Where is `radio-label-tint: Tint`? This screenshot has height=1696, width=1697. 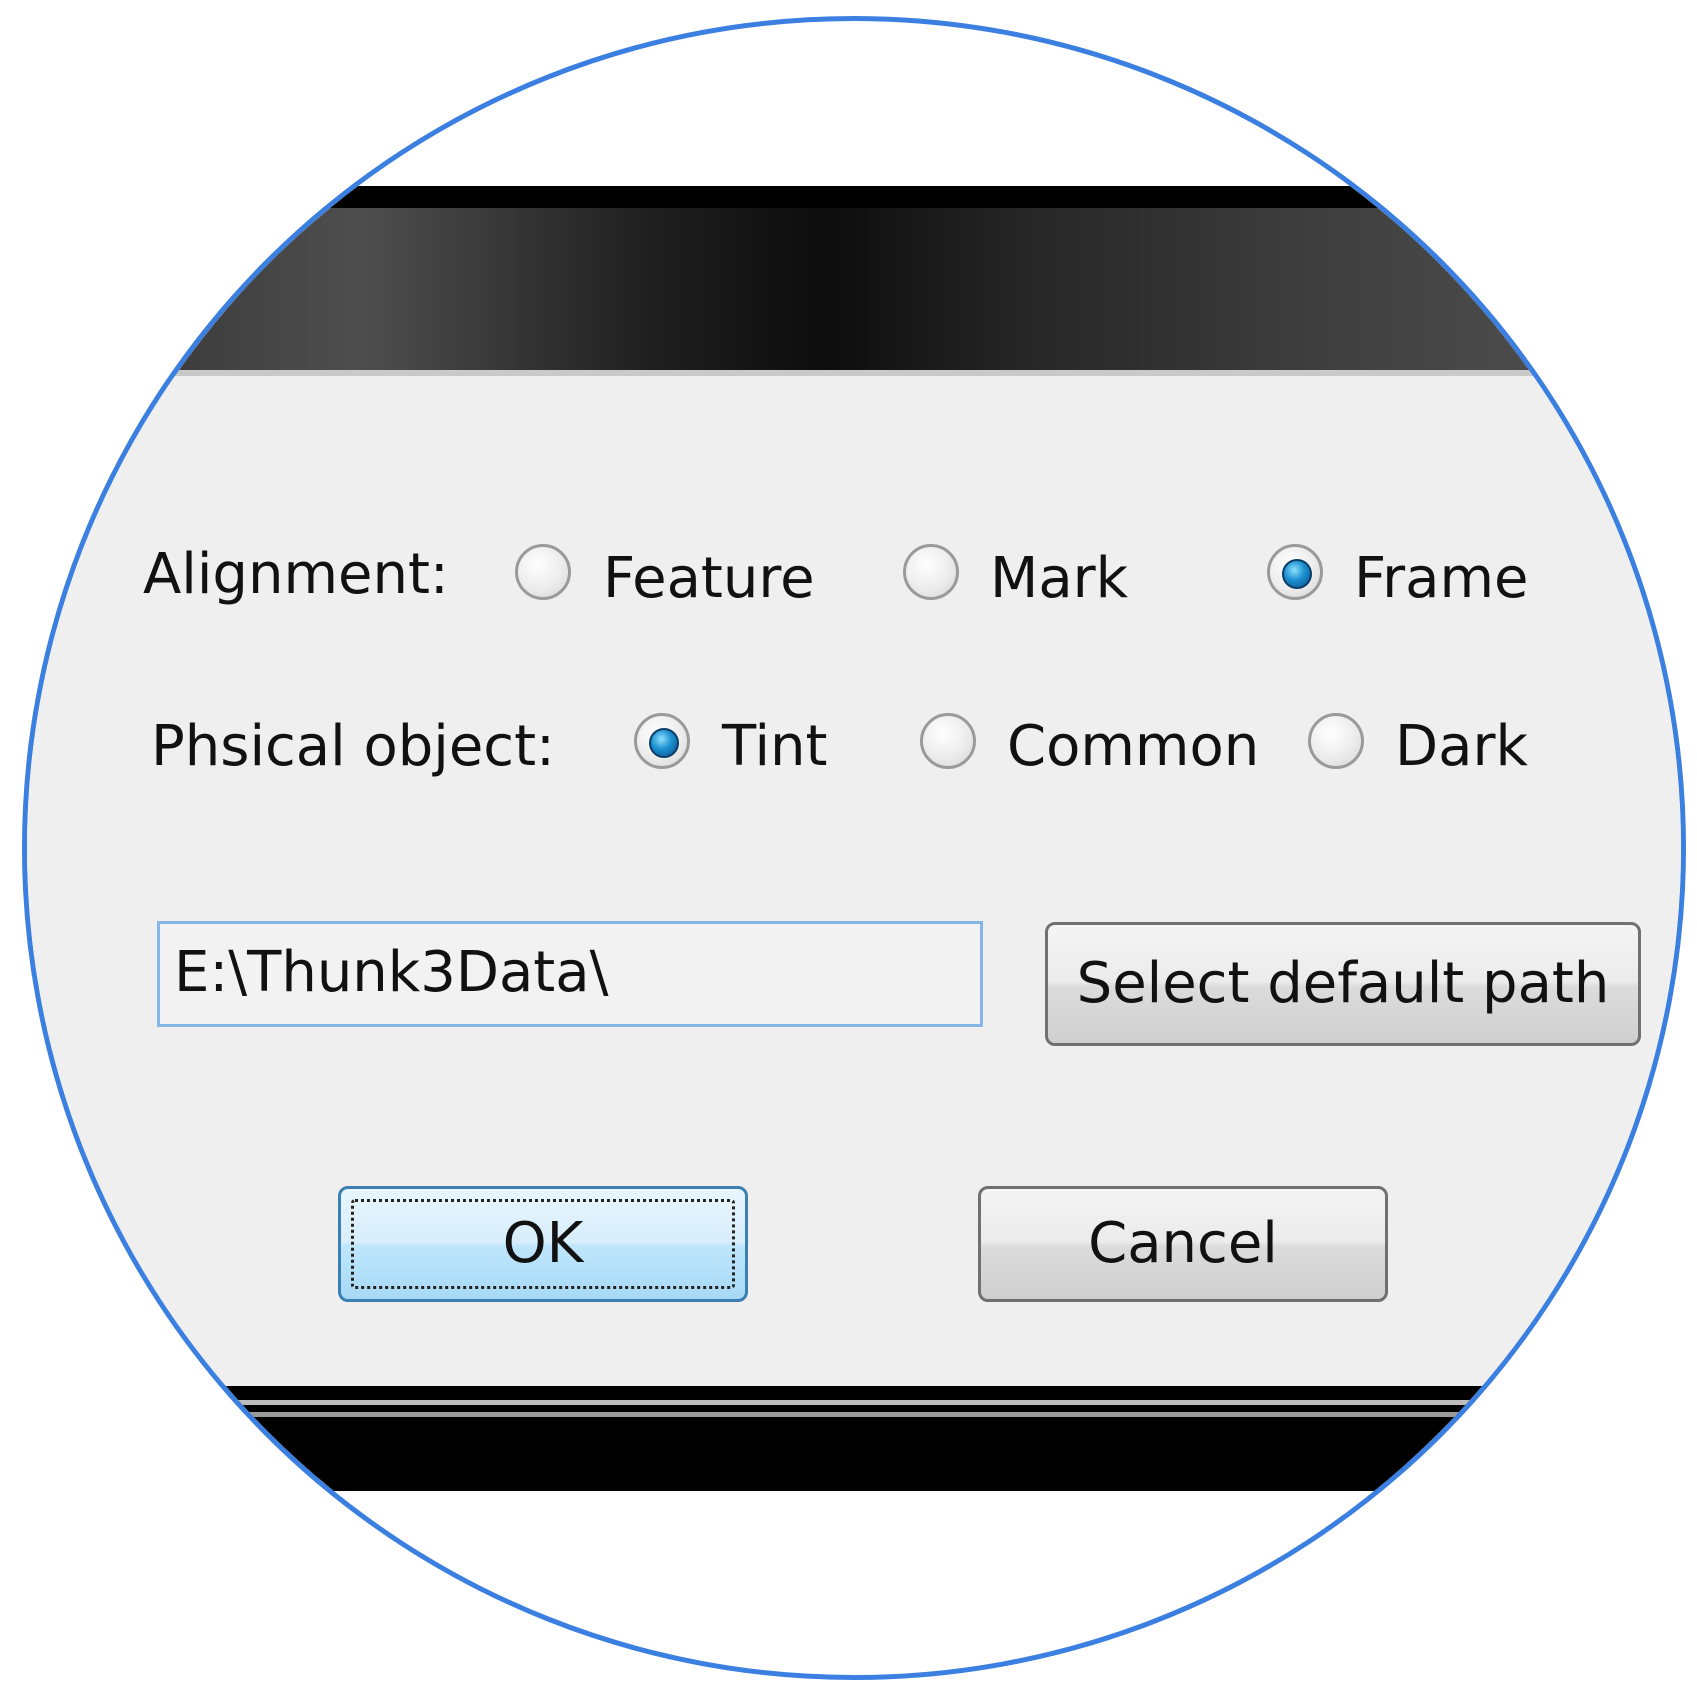
radio-label-tint: Tint is located at coordinates (775, 747).